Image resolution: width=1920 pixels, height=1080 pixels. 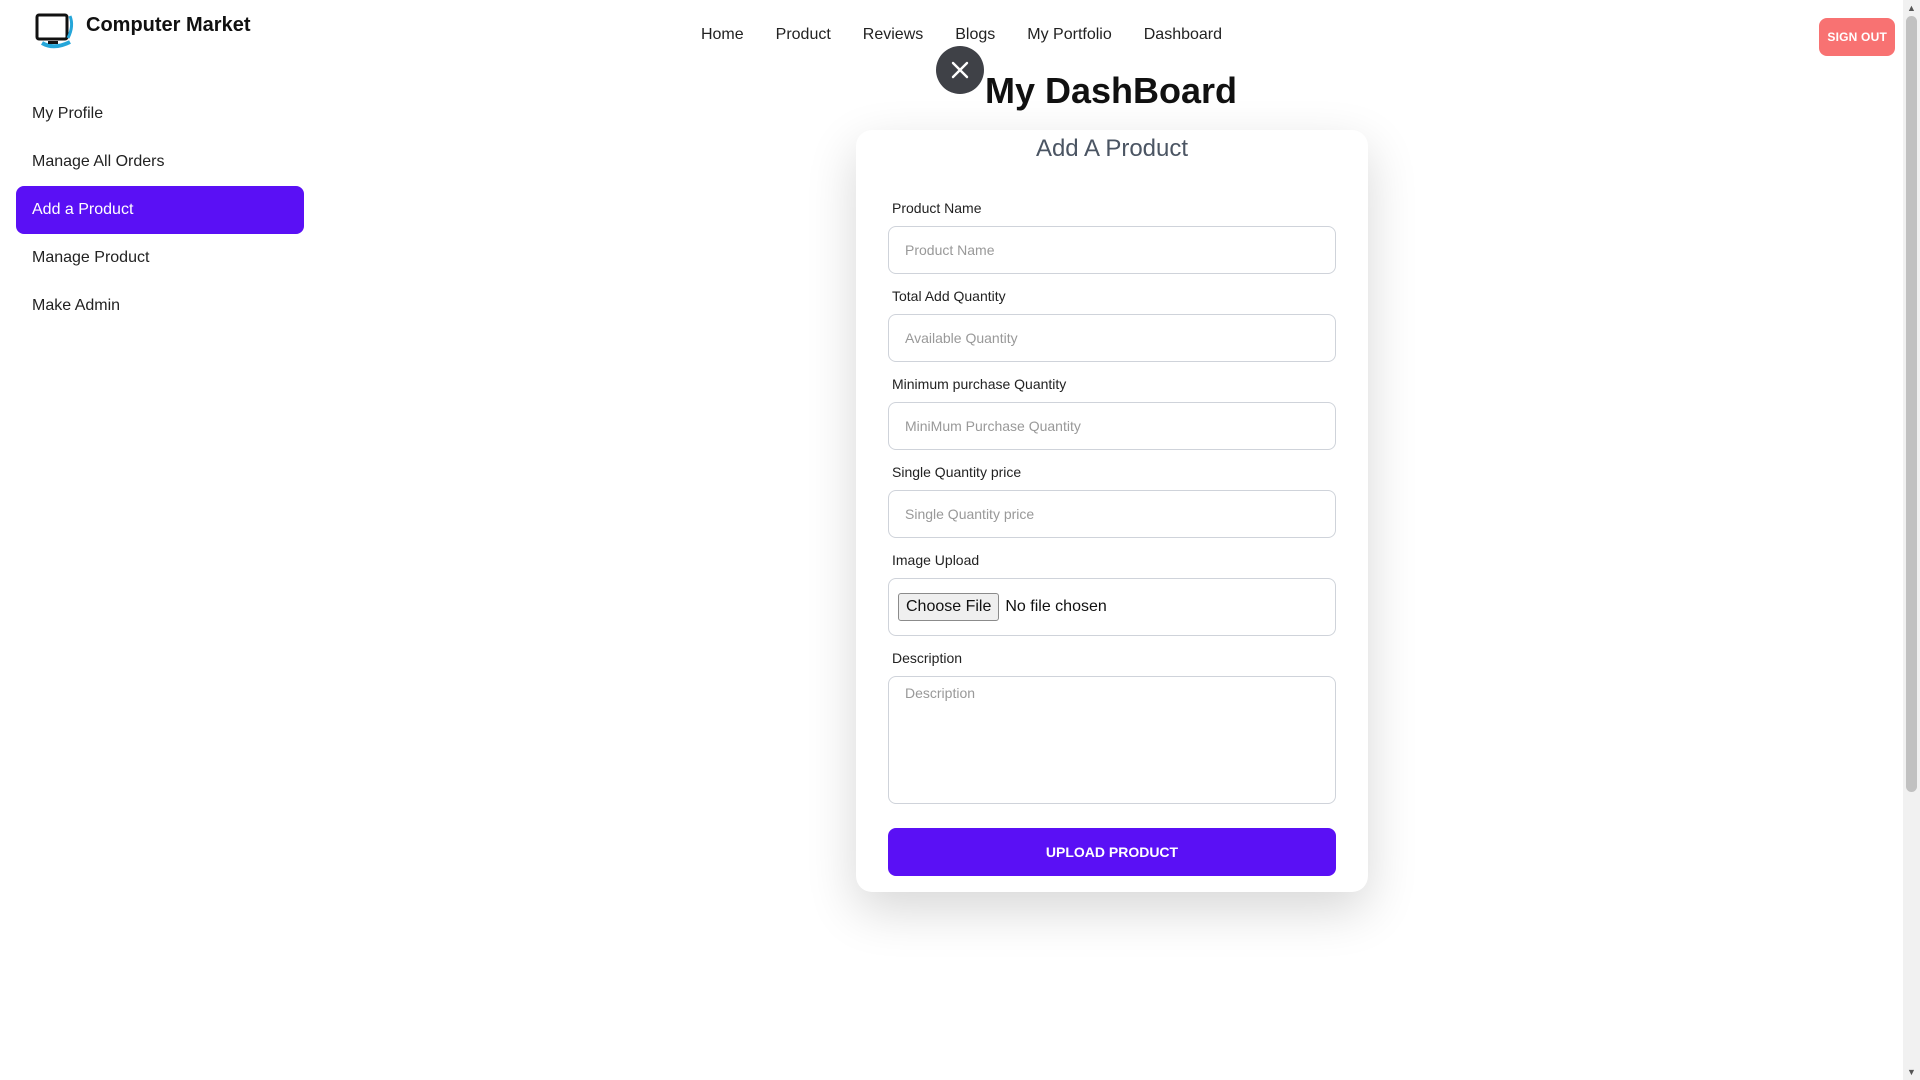 I want to click on upload-product-button: UPLOAD PRODUCT, so click(x=1112, y=852).